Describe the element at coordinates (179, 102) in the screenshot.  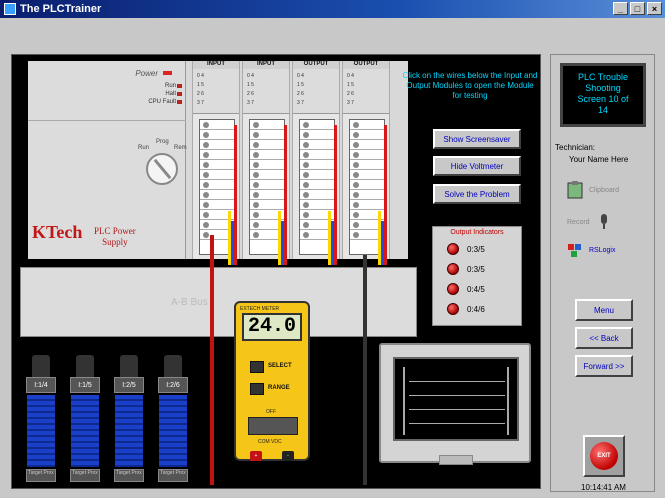
I see `cpu-fault-led` at that location.